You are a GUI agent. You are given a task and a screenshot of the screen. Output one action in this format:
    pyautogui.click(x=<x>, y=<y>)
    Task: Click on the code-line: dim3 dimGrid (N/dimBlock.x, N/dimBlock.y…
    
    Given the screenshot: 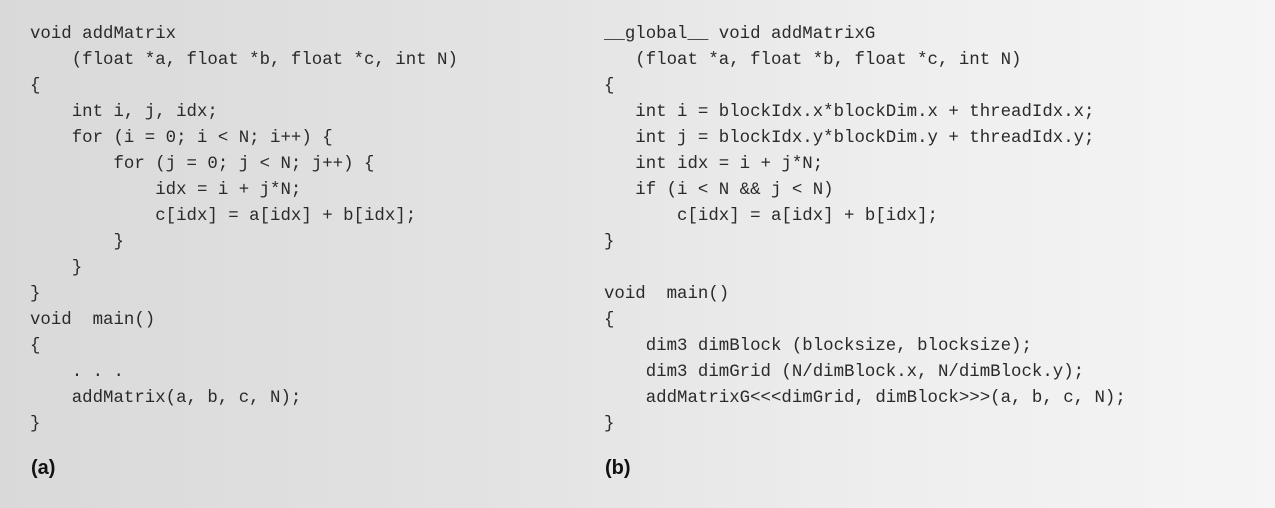 What is the action you would take?
    pyautogui.click(x=844, y=372)
    